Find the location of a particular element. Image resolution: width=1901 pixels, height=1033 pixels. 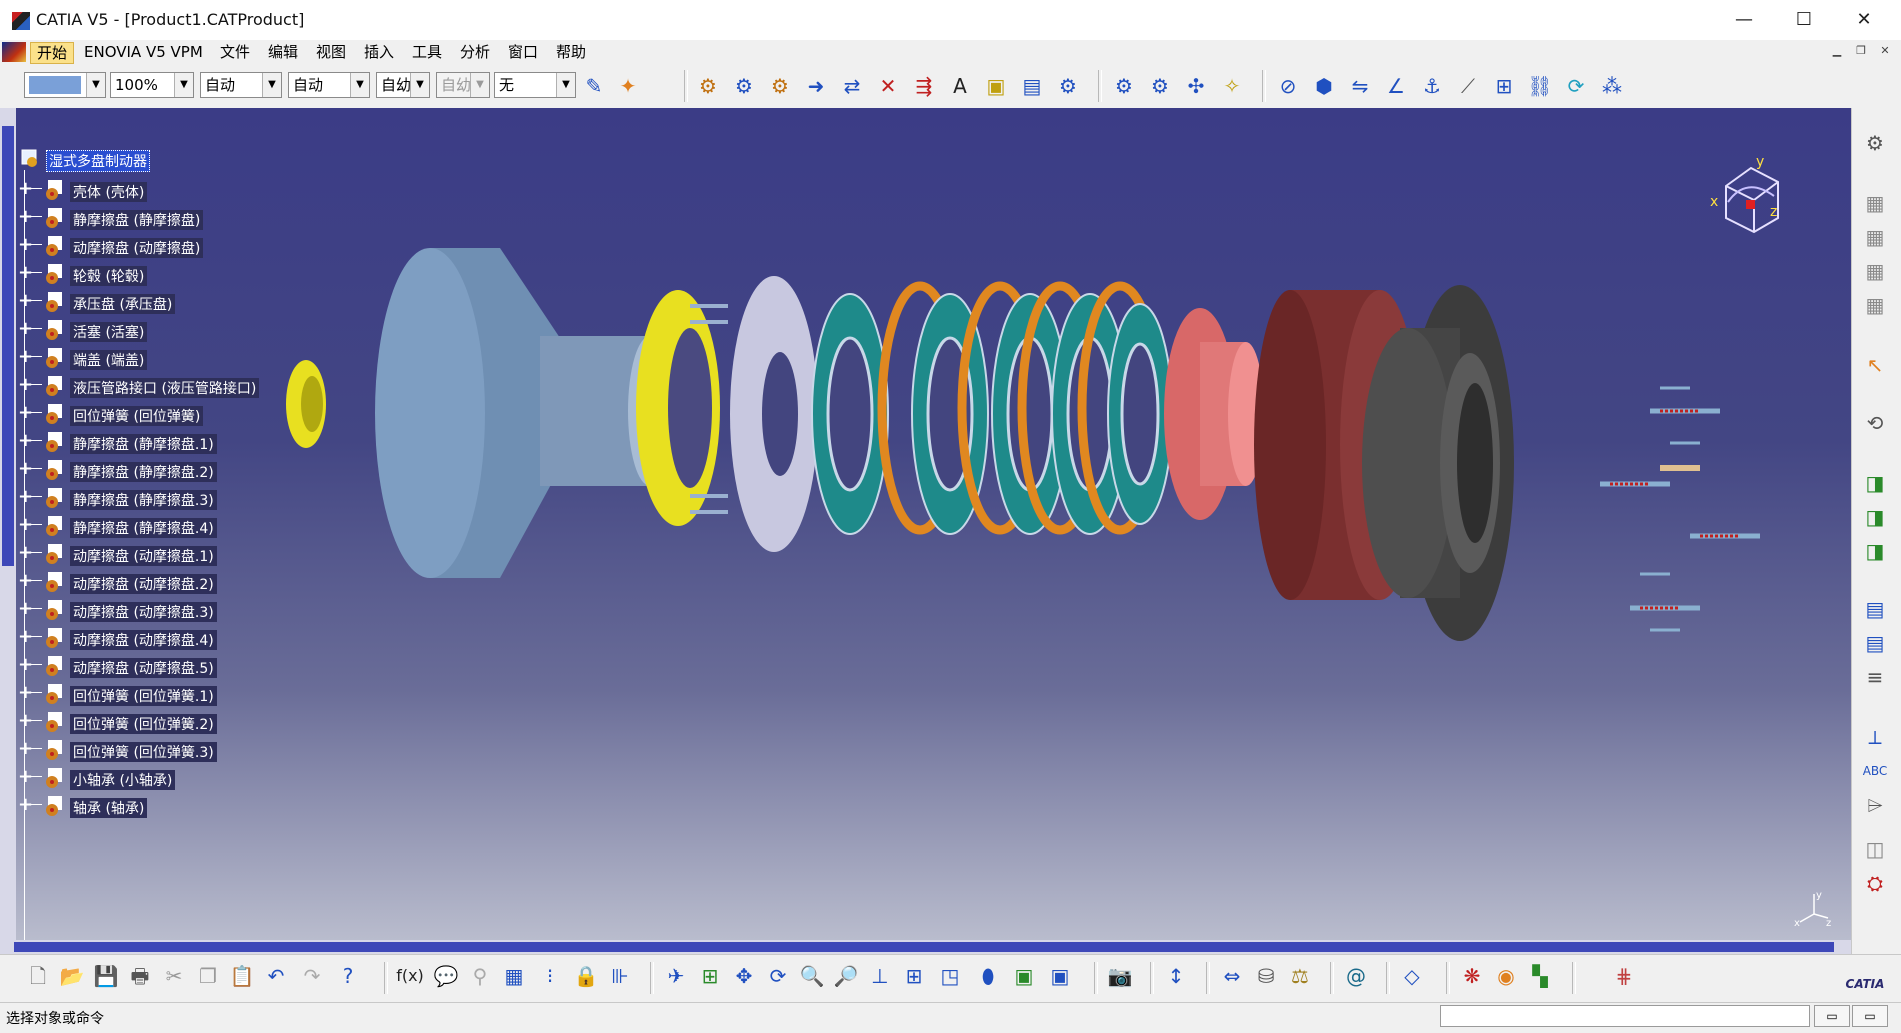

menu-enovia: ENOVIA V5 VPM is located at coordinates (143, 52).